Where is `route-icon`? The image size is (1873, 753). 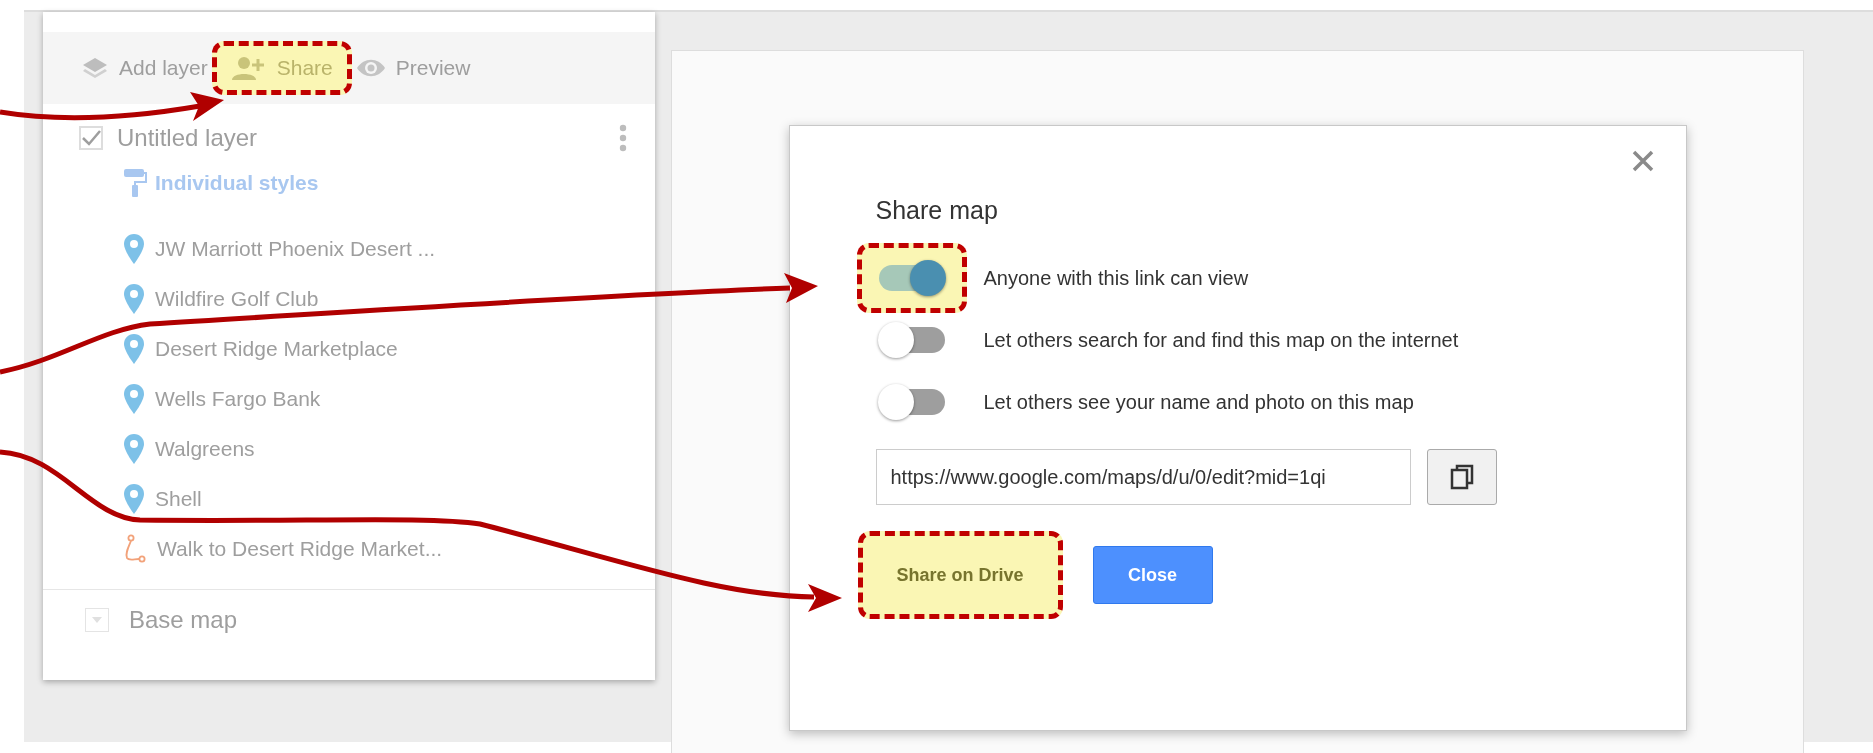
route-icon is located at coordinates (135, 549).